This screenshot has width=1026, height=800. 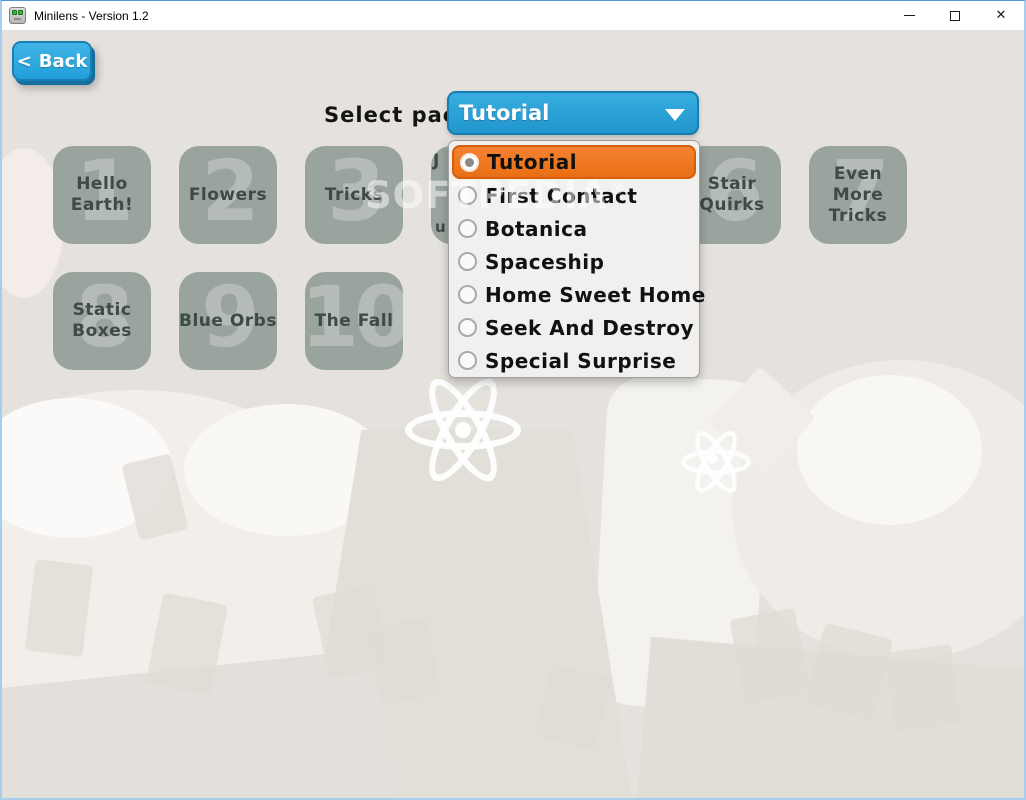 I want to click on pack-option: Spaceship, so click(x=574, y=261).